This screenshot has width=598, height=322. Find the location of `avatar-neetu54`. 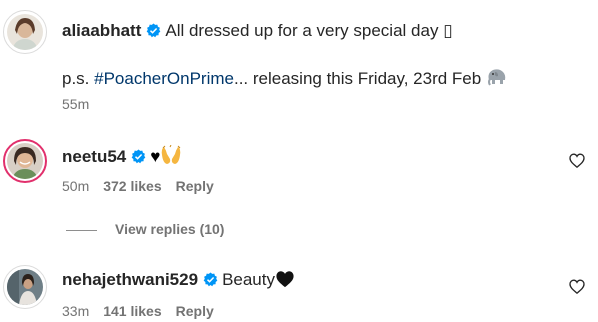

avatar-neetu54 is located at coordinates (25, 161).